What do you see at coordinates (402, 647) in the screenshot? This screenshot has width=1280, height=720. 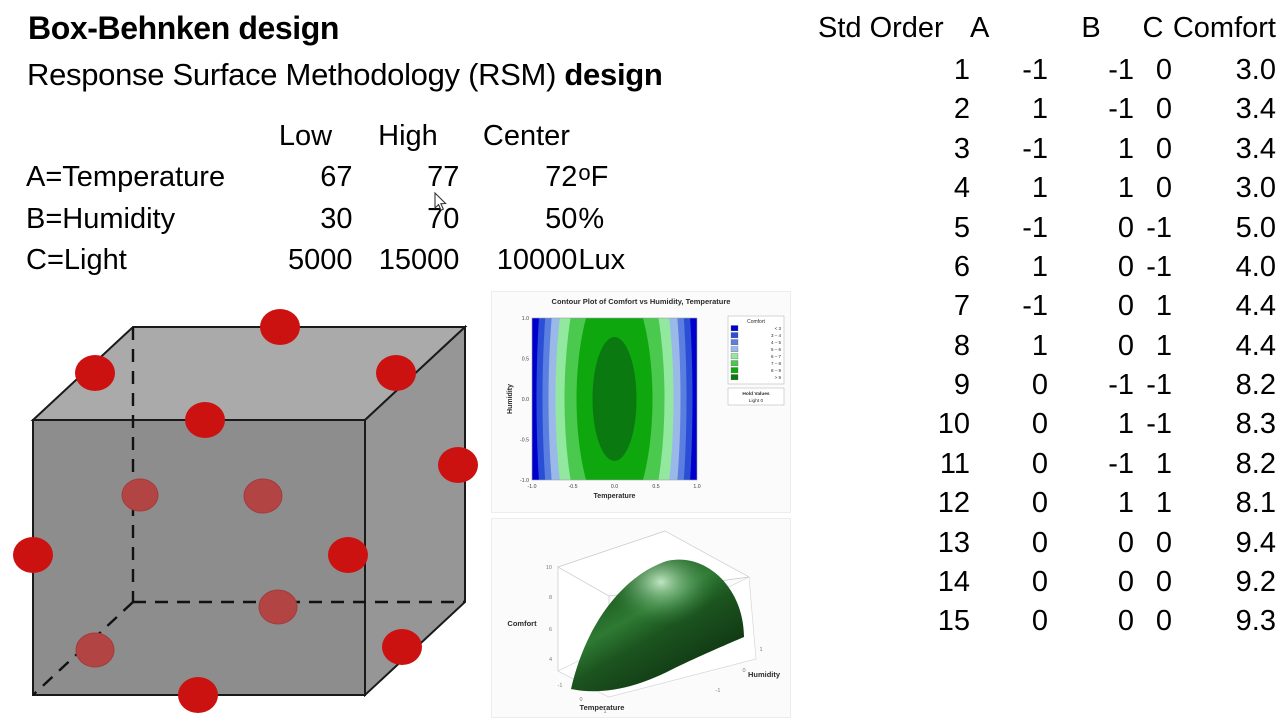 I see `cube-point-bottom-right-edge` at bounding box center [402, 647].